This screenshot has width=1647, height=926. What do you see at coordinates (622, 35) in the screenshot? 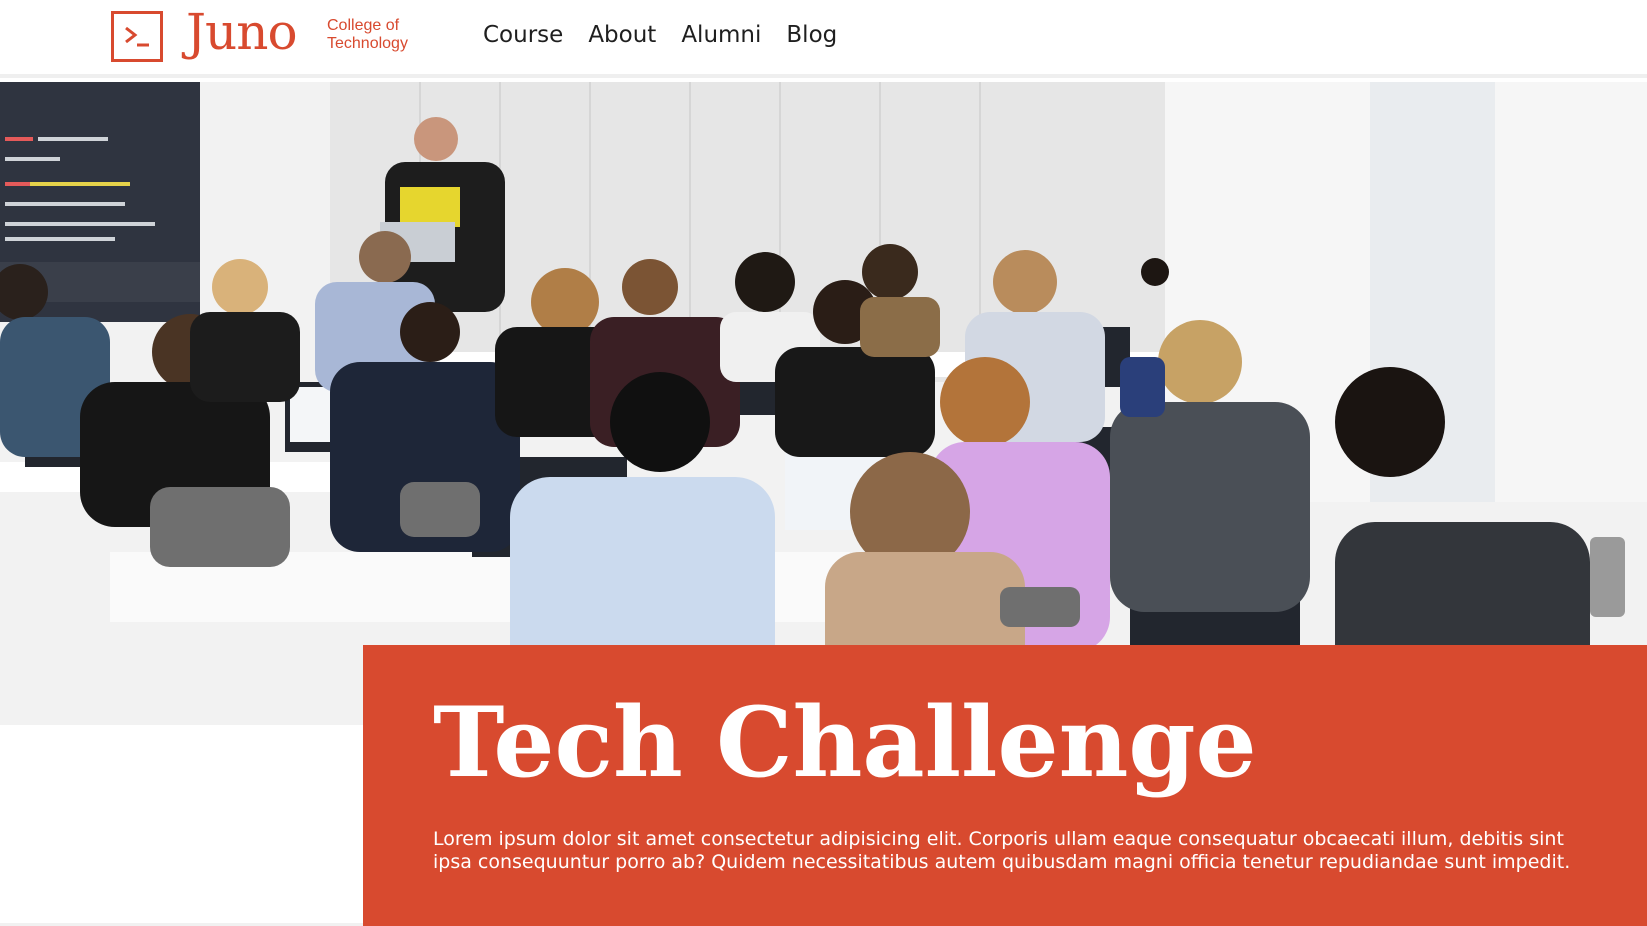
I see `nav-link-about: About` at bounding box center [622, 35].